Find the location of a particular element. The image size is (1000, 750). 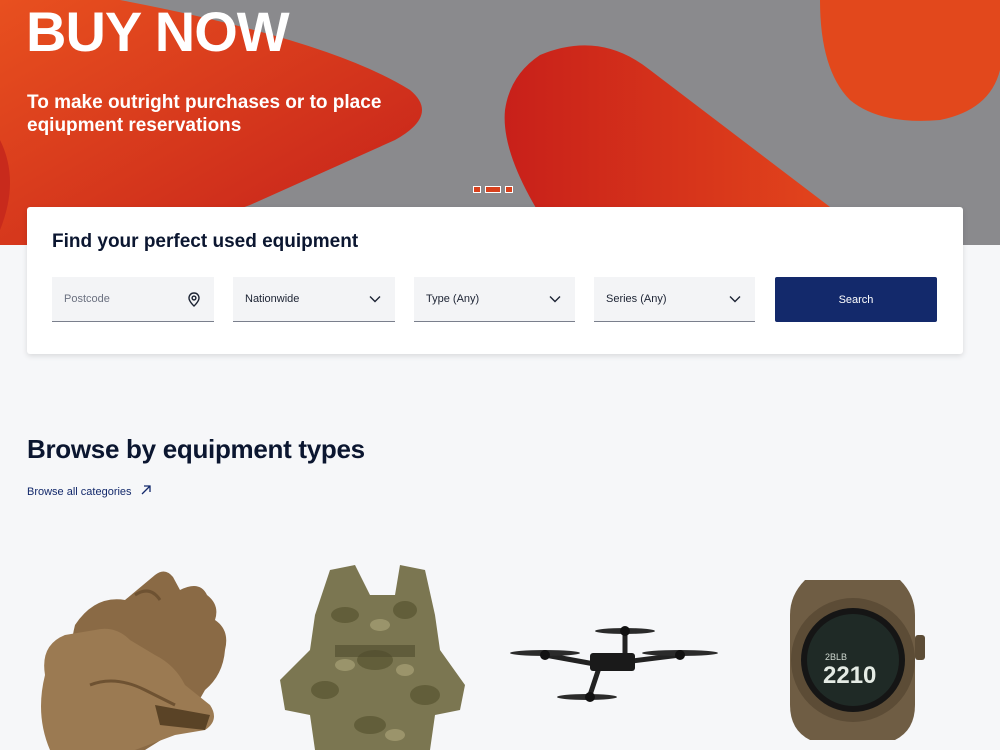

search-title: Find your perfect used equipment is located at coordinates (205, 241).